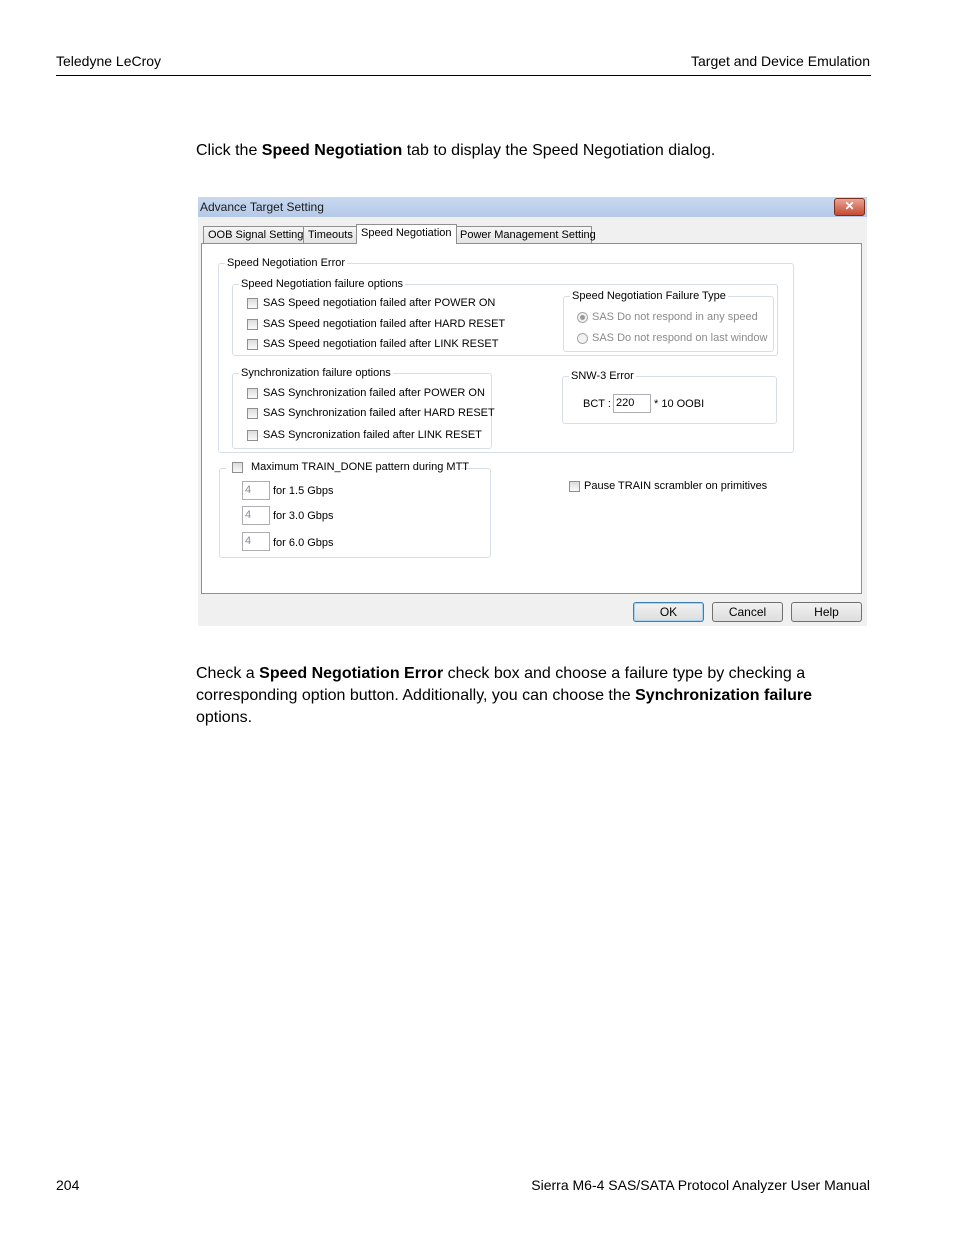 This screenshot has width=954, height=1235. Describe the element at coordinates (826, 612) in the screenshot. I see `help-button: Help` at that location.